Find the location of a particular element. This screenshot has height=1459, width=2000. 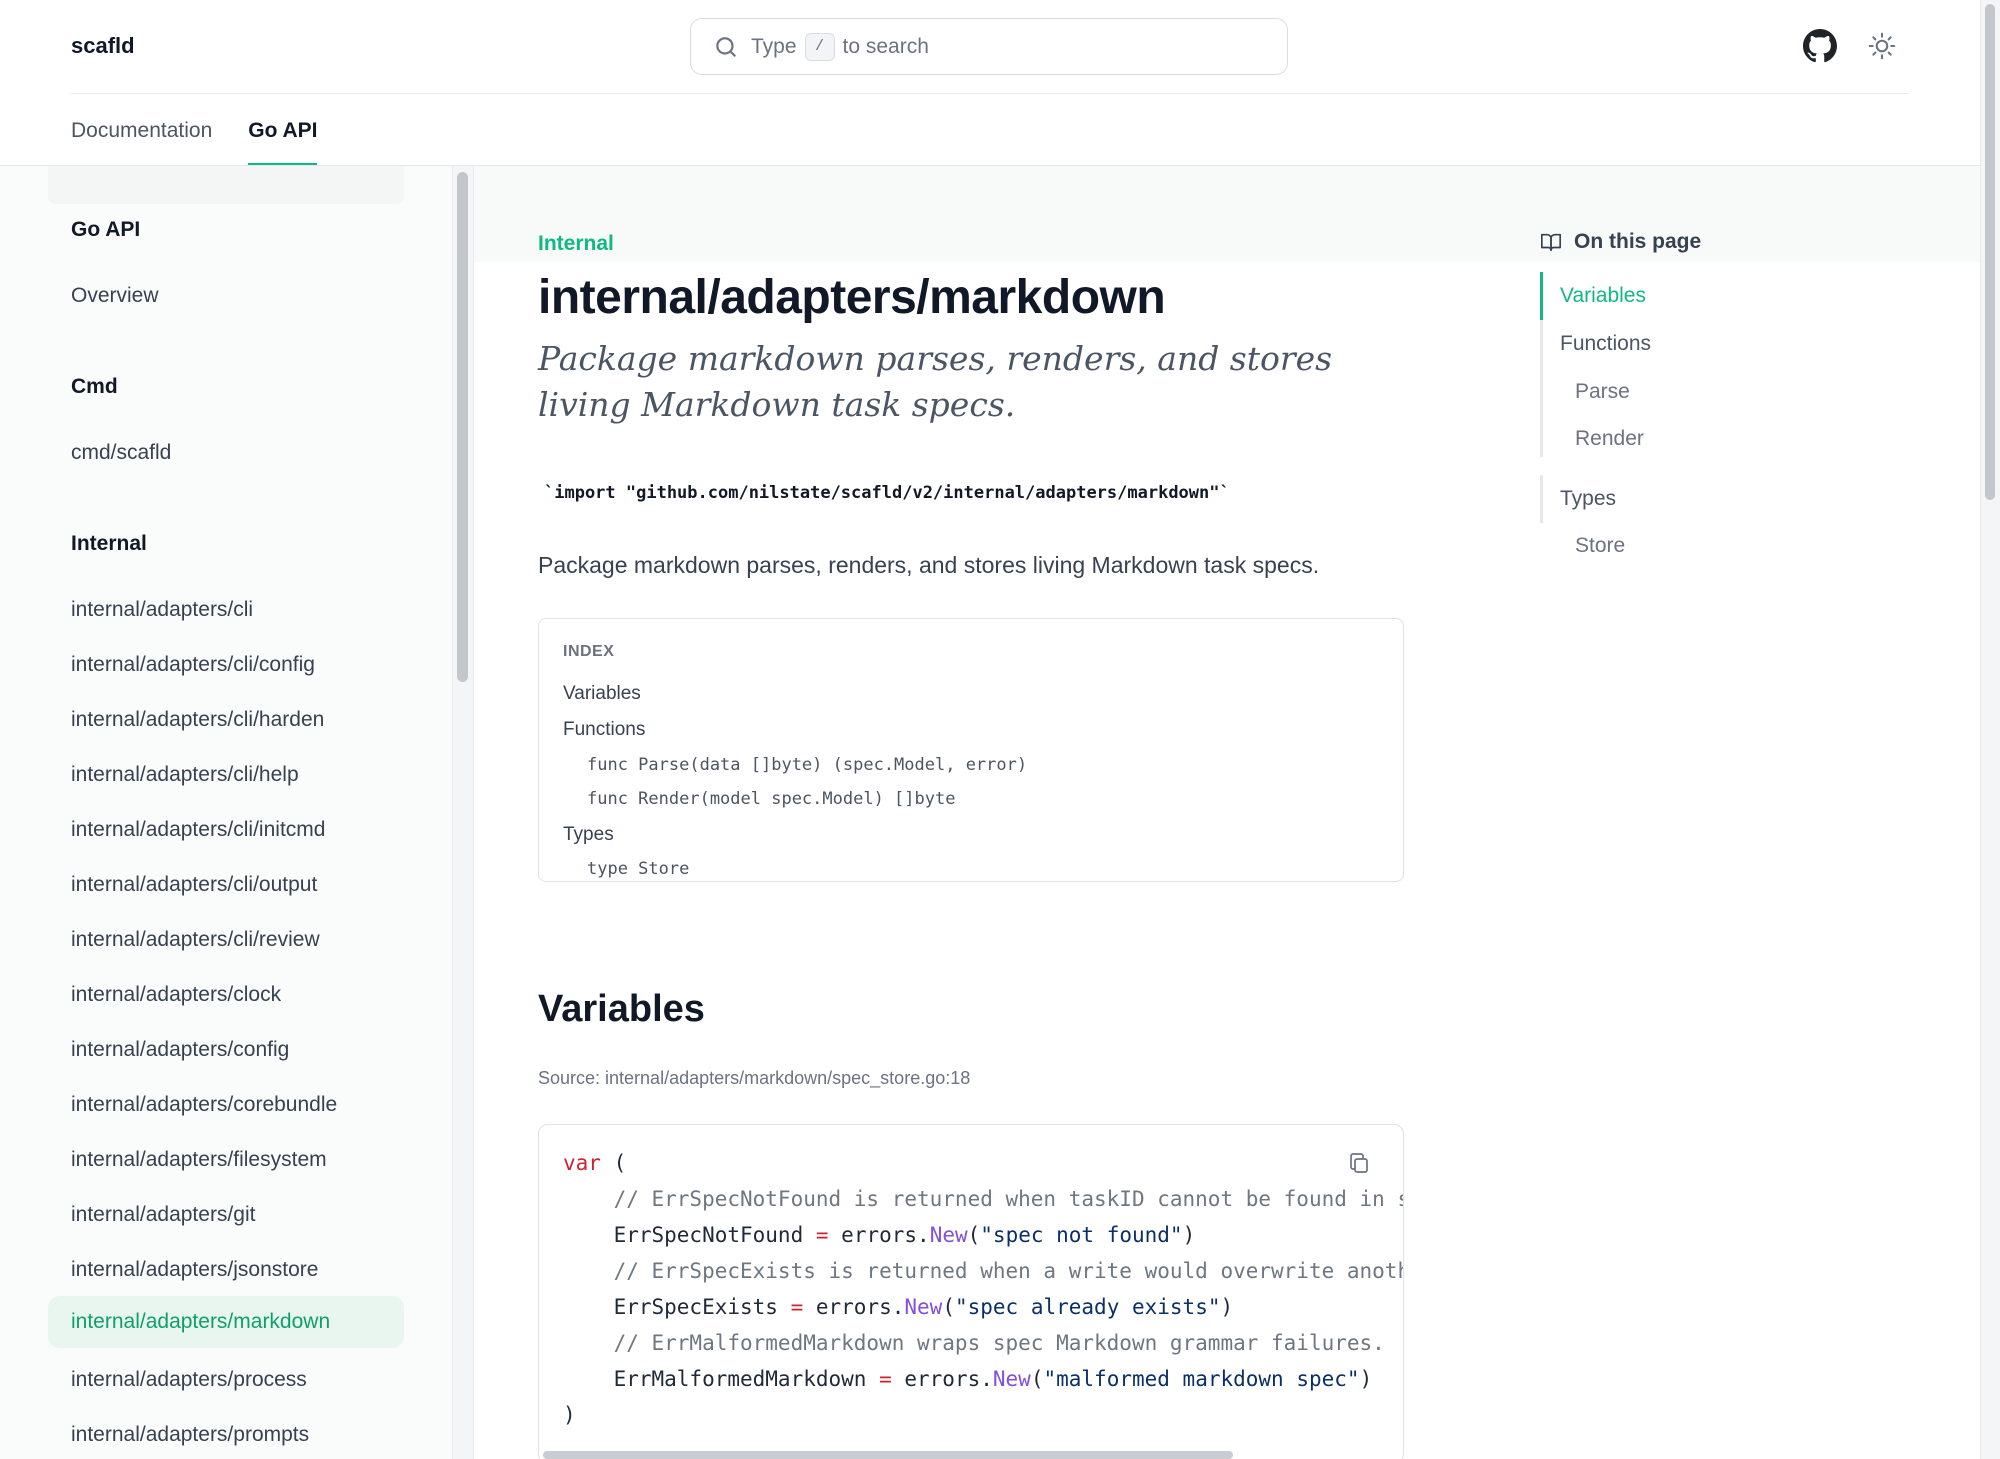

sidebar-item-overview: Overview is located at coordinates (226, 296).